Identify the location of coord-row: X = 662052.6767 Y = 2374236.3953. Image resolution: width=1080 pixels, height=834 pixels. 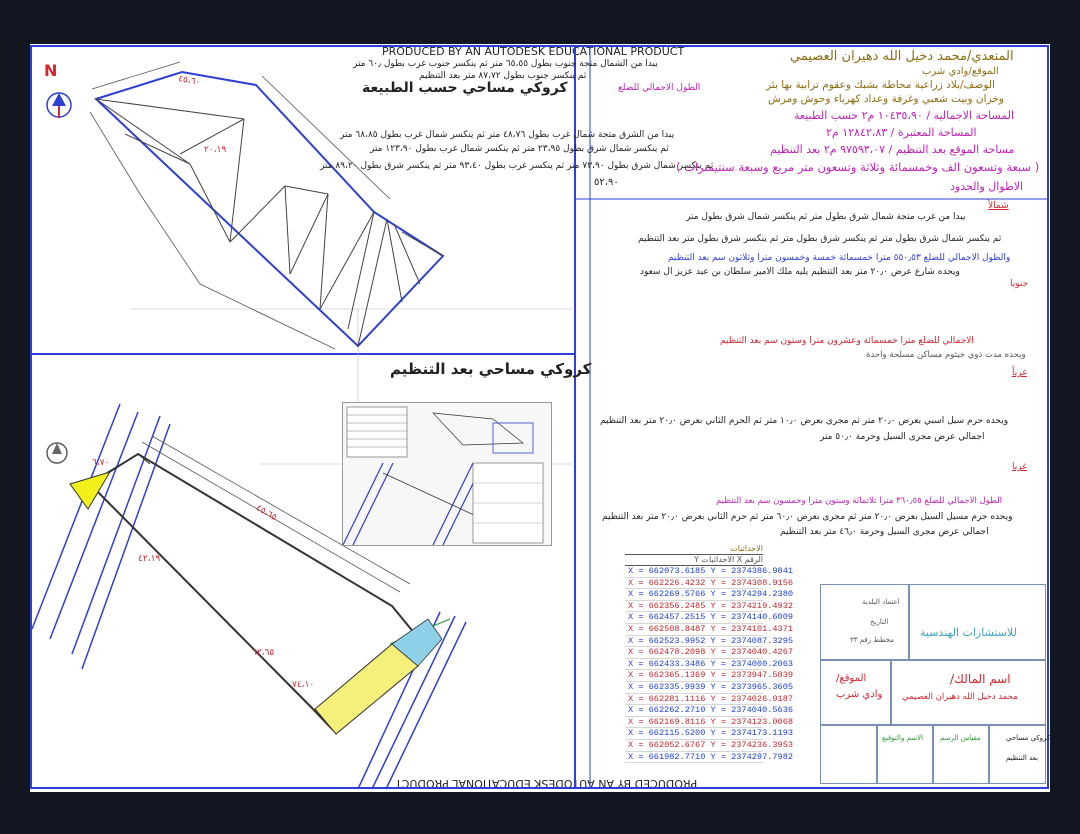
(709, 746).